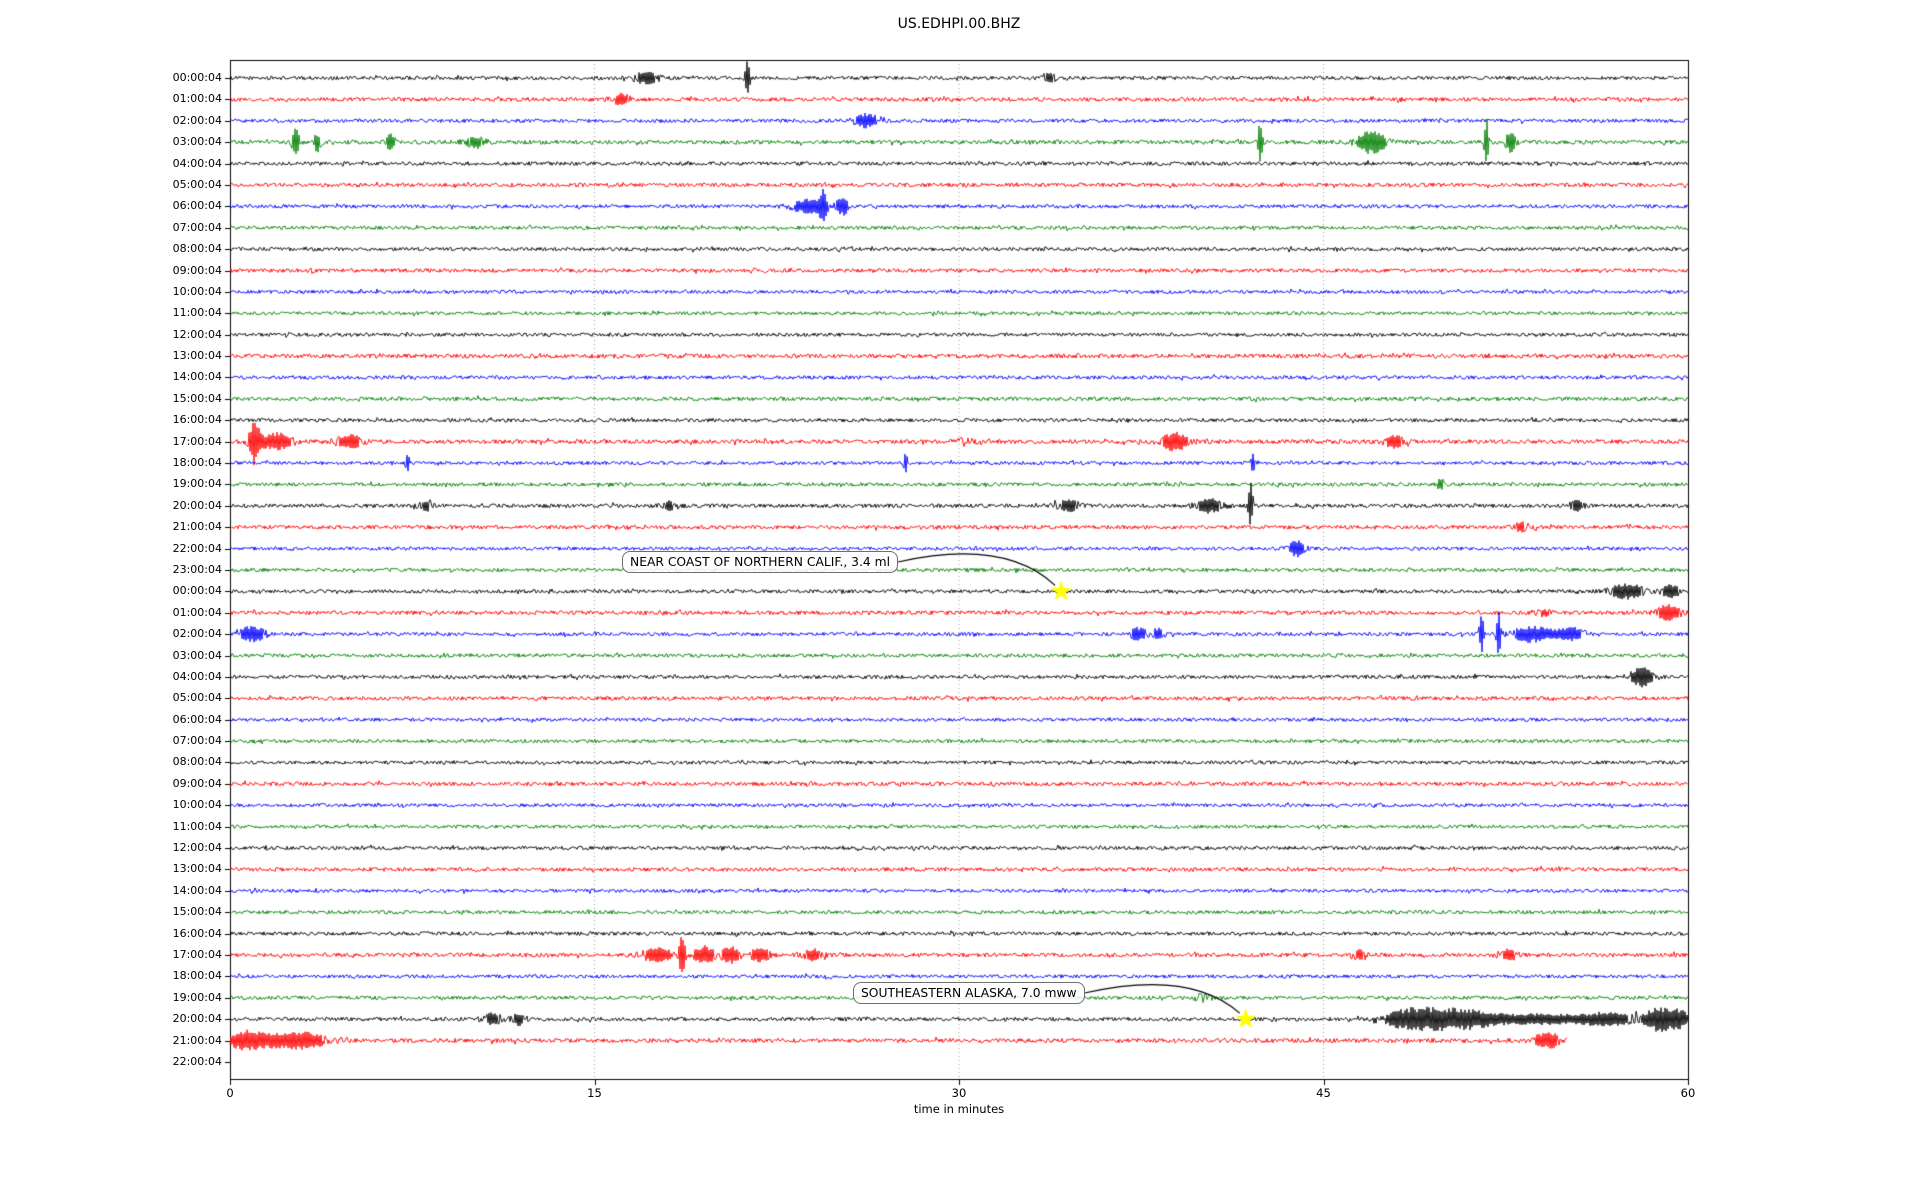 The image size is (1920, 1200). I want to click on chart-title: US.EDHPI.00.BHZ, so click(959, 24).